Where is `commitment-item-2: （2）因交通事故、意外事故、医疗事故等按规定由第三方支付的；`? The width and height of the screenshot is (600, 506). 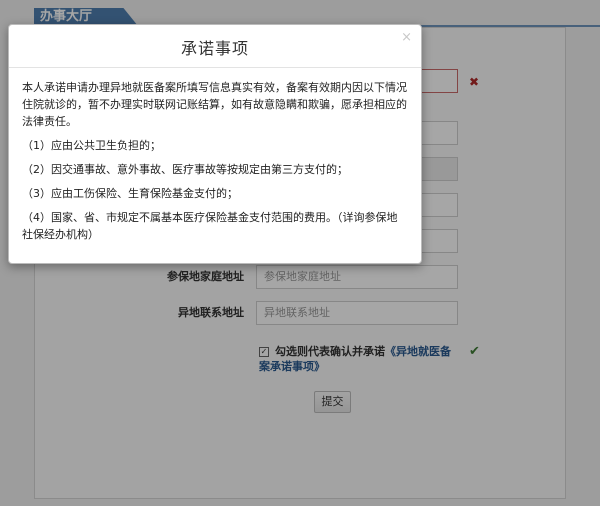 commitment-item-2: （2）因交通事故、意外事故、医疗事故等按规定由第三方支付的； is located at coordinates (185, 169).